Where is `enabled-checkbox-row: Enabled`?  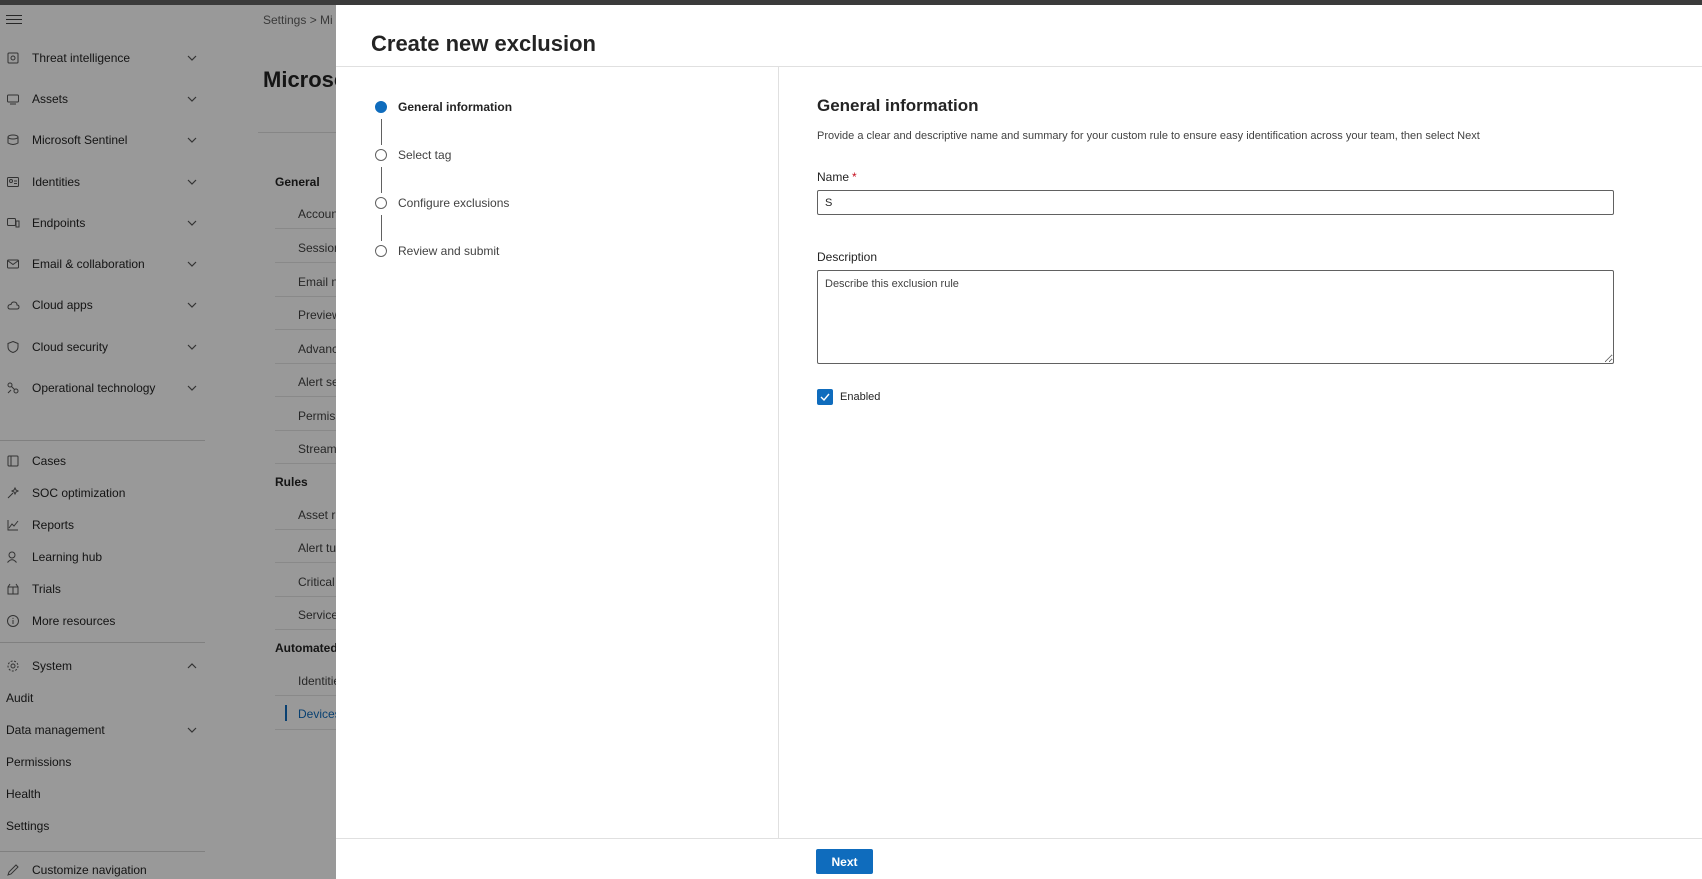
enabled-checkbox-row: Enabled is located at coordinates (848, 397).